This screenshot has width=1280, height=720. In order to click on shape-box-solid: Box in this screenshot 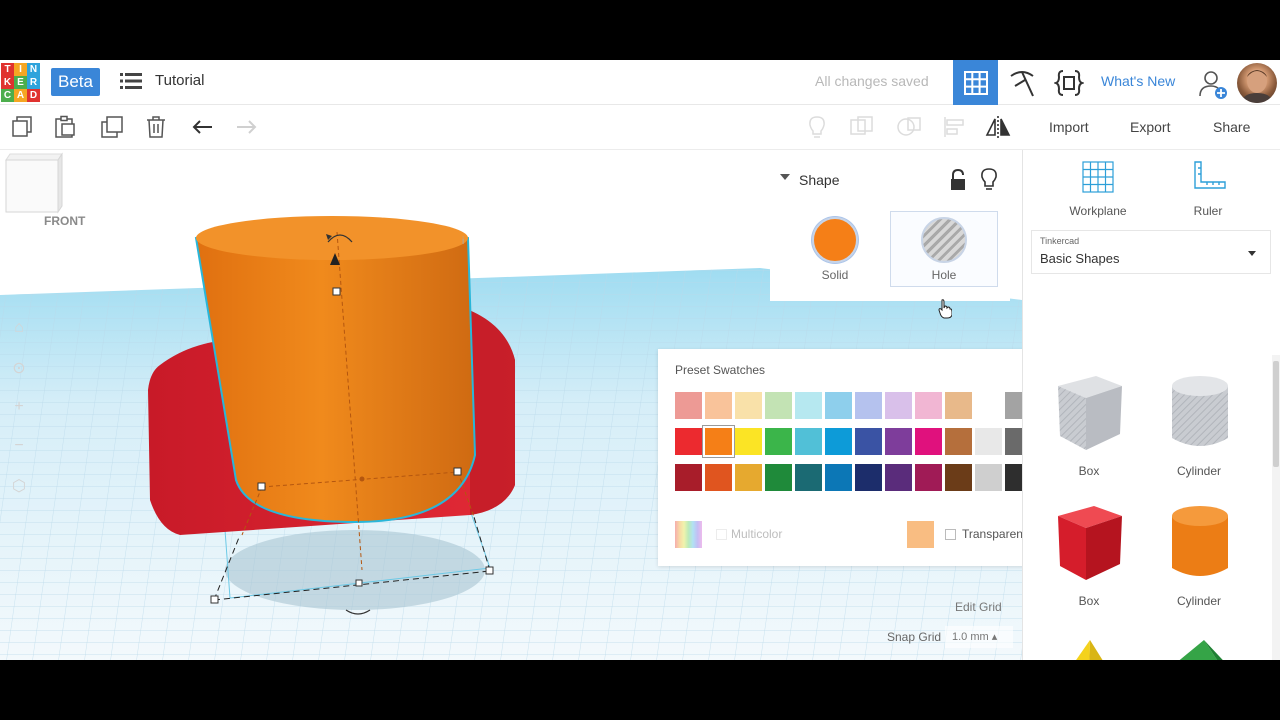, I will do `click(1089, 557)`.